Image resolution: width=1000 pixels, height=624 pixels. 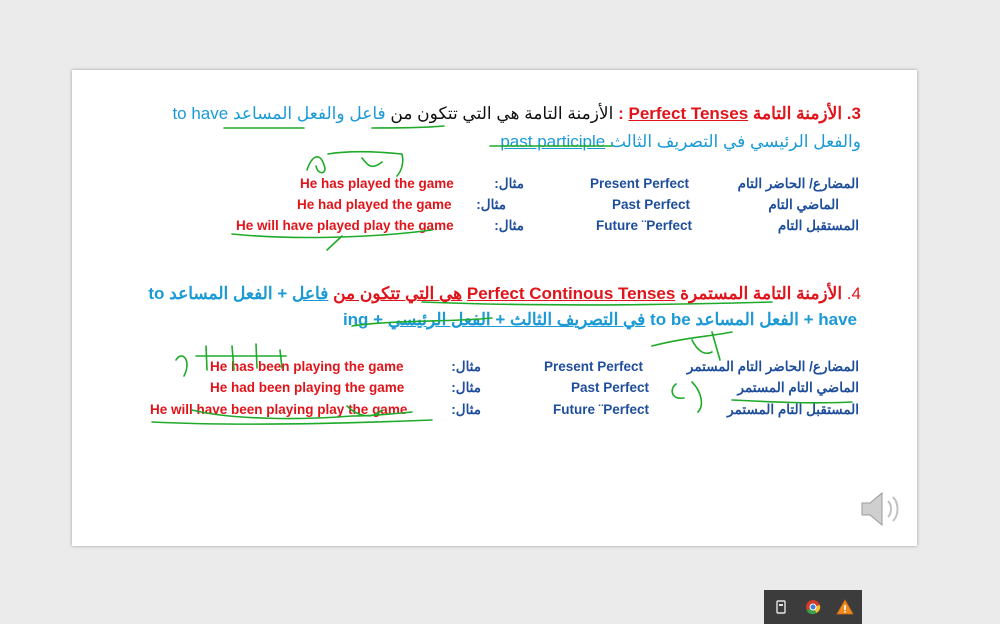 I want to click on s3-row3-example-text: He will have played play the game, so click(x=345, y=225).